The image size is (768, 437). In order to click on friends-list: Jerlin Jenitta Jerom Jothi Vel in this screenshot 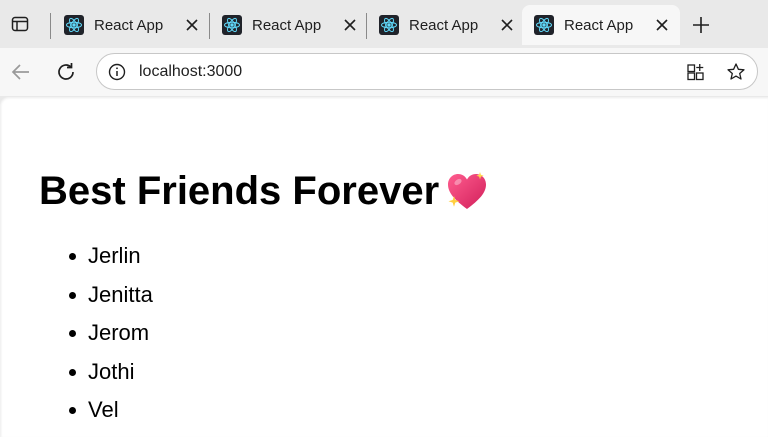, I will do `click(111, 333)`.